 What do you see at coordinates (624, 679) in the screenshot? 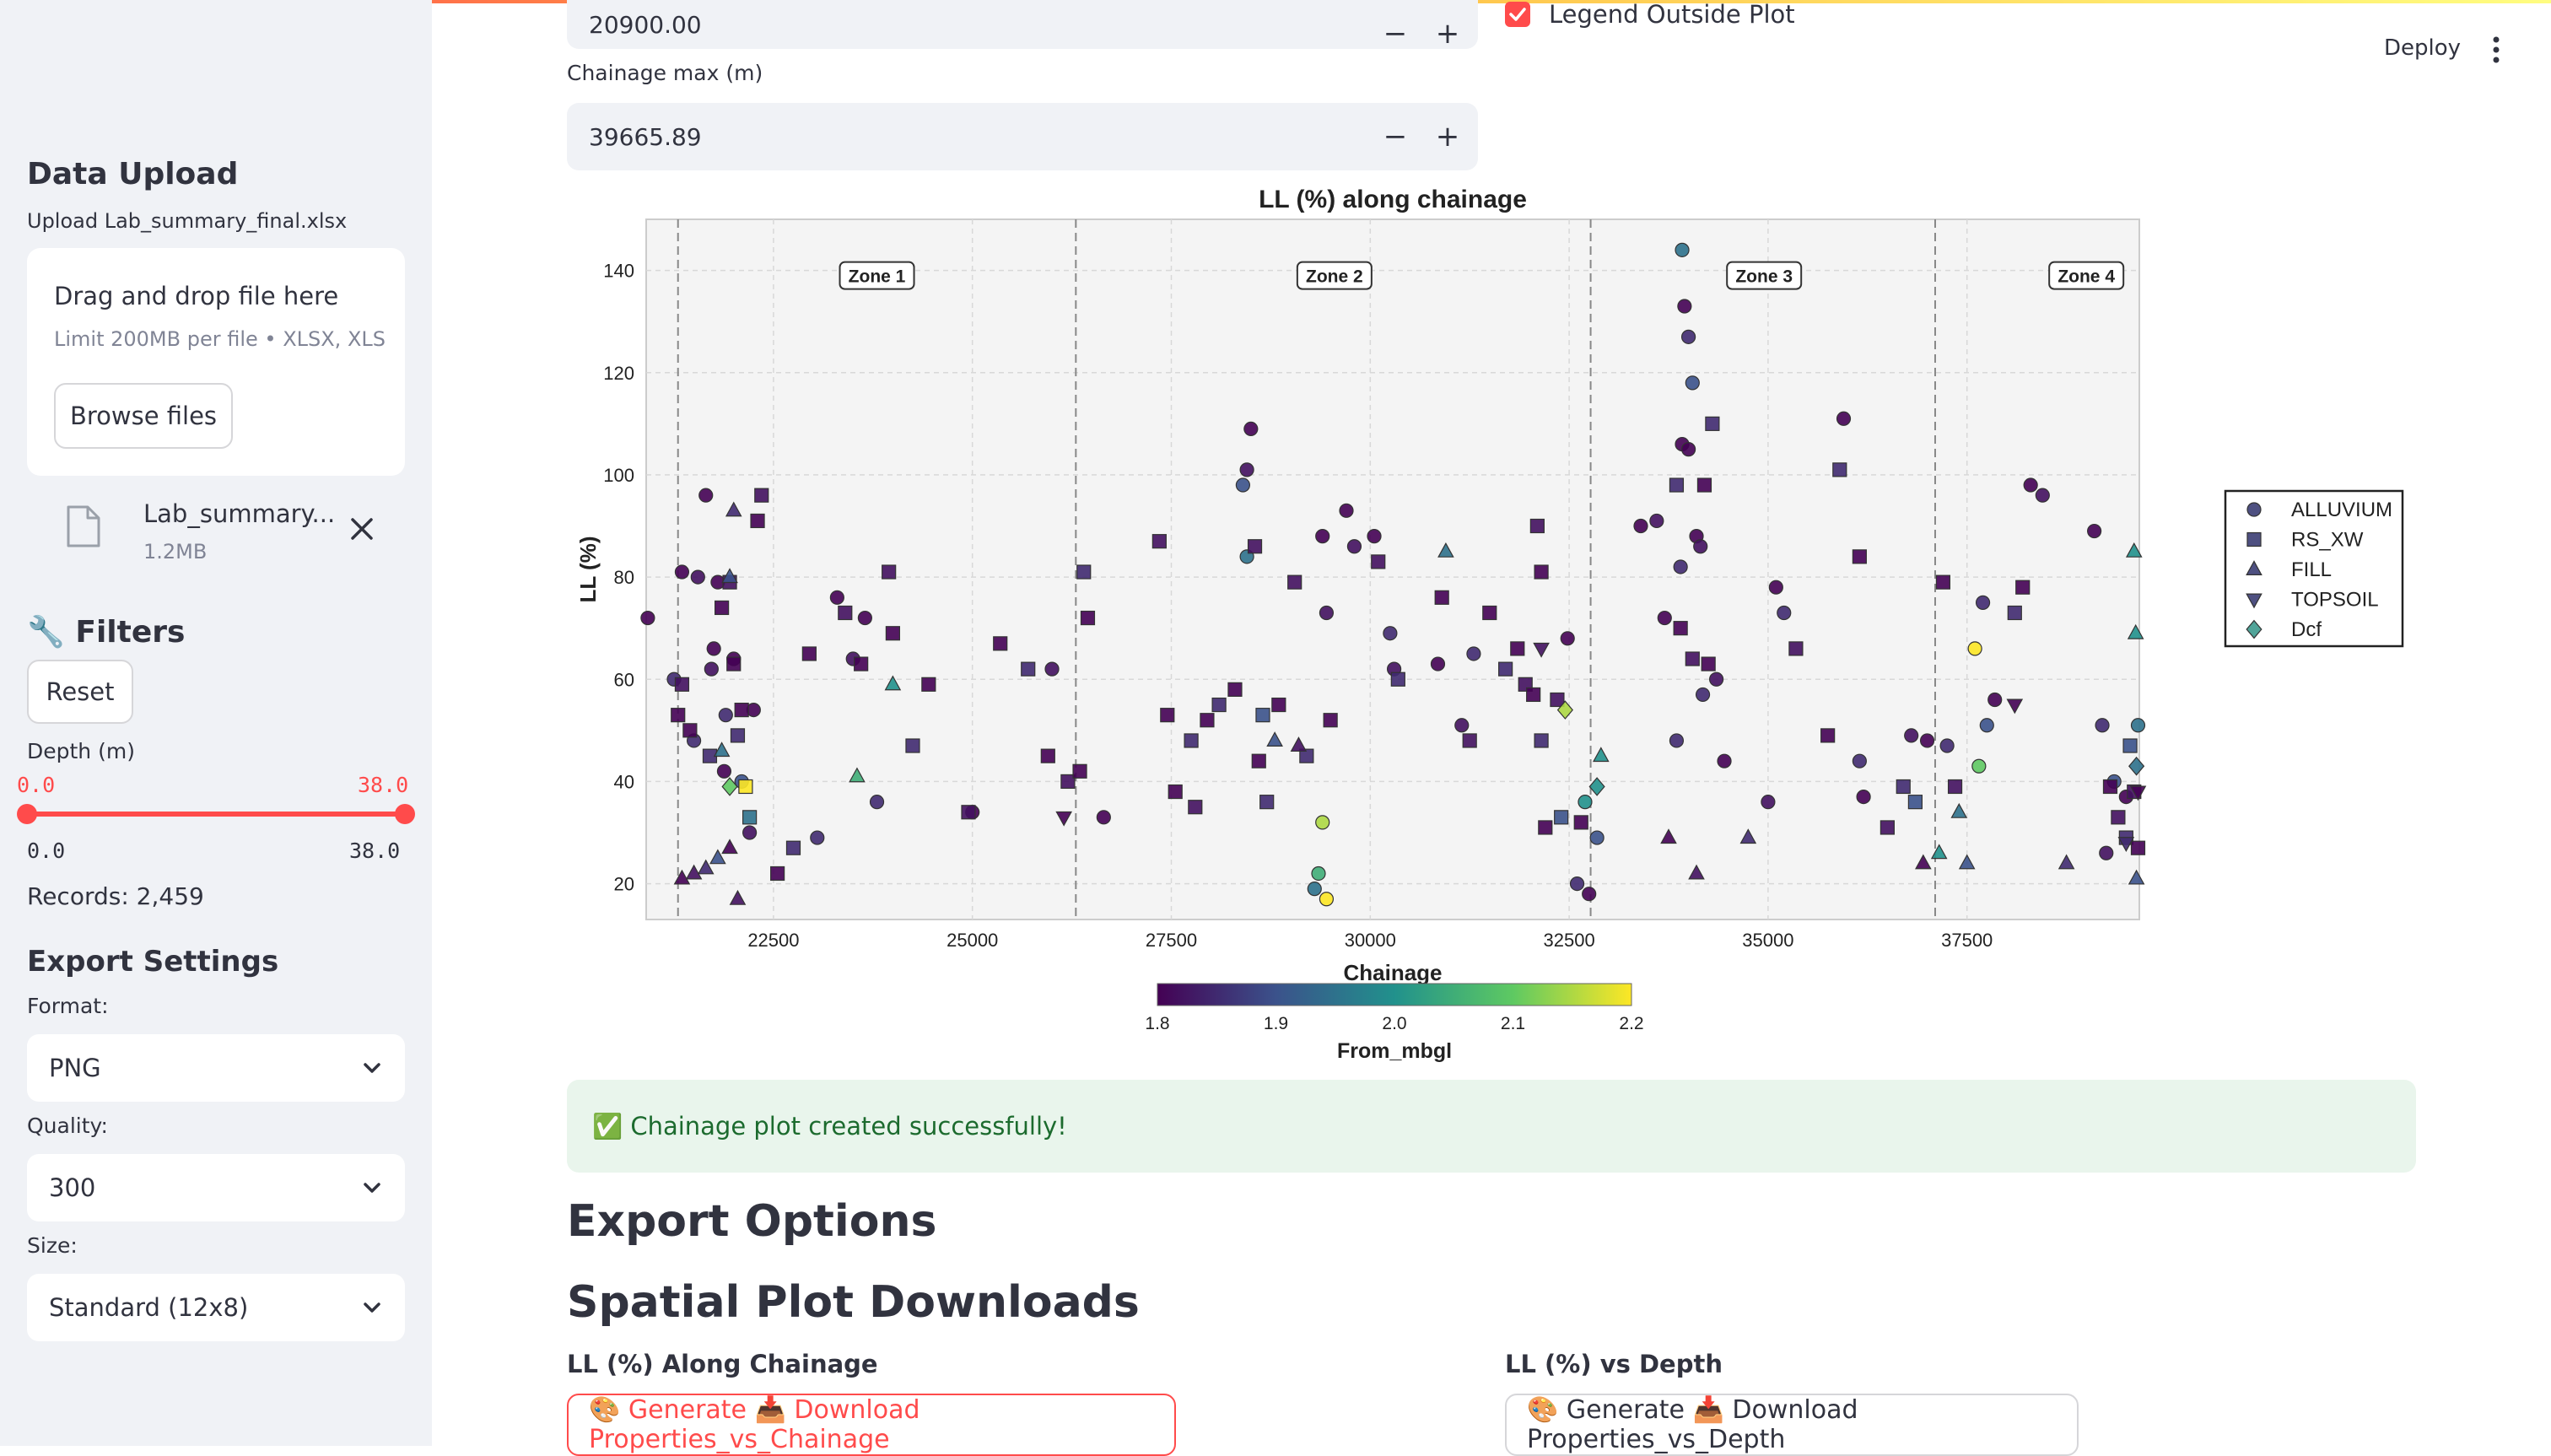
I see `y-tick-label: 60` at bounding box center [624, 679].